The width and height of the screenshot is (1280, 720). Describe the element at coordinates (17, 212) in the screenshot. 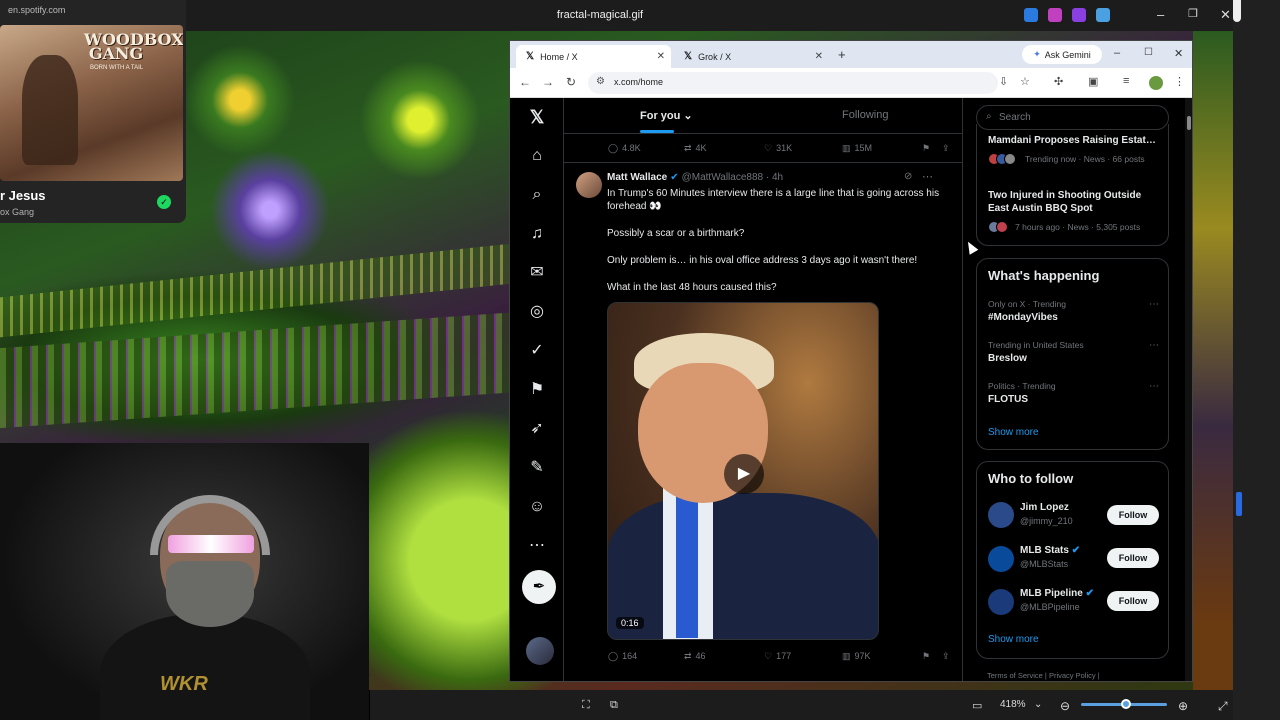

I see `track-artist: ox Gang` at that location.